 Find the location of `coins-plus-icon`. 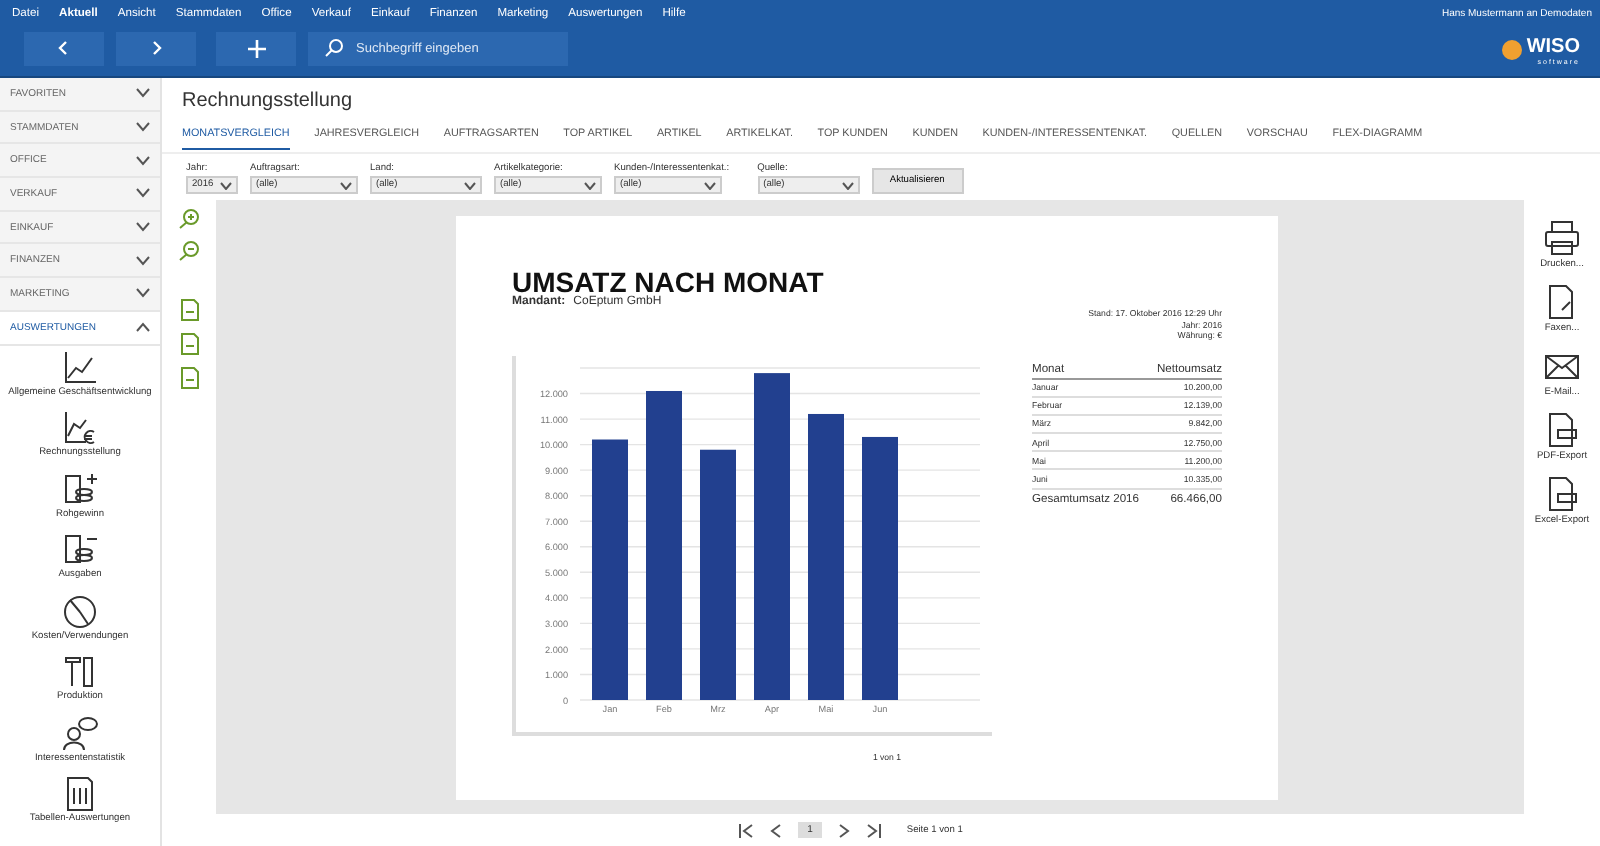

coins-plus-icon is located at coordinates (79, 489).